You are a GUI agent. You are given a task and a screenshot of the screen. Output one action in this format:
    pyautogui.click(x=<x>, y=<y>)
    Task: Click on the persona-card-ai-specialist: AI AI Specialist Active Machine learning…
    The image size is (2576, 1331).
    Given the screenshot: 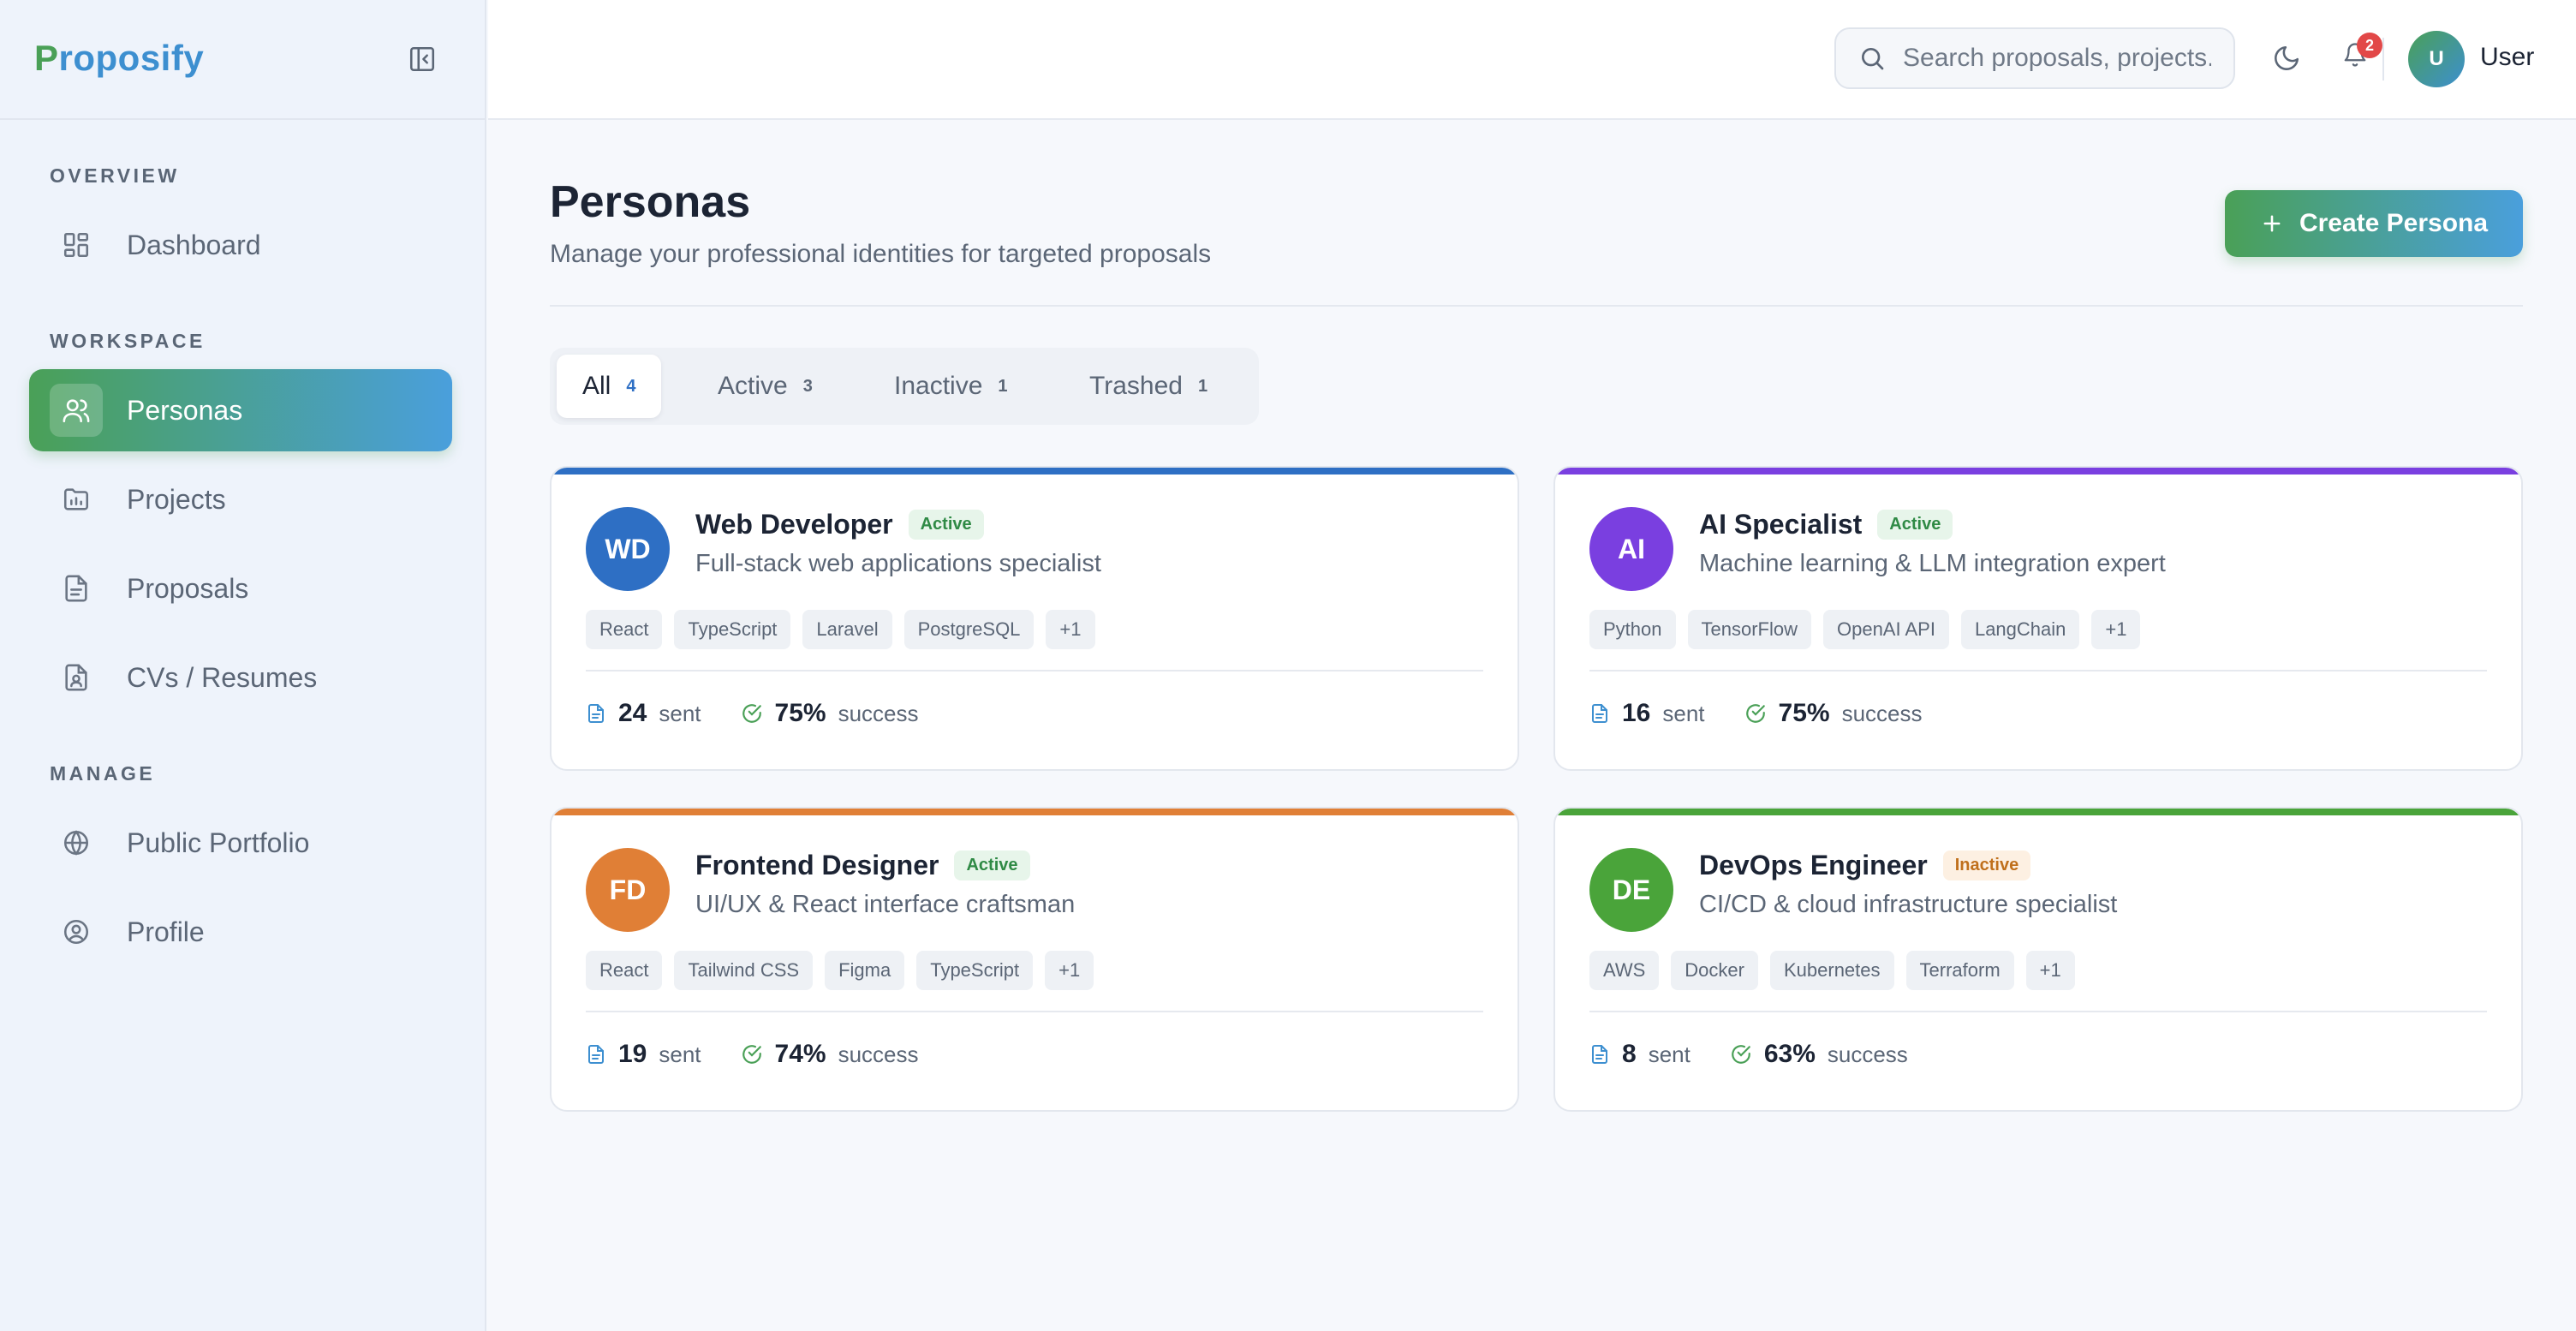 What is the action you would take?
    pyautogui.click(x=2038, y=618)
    